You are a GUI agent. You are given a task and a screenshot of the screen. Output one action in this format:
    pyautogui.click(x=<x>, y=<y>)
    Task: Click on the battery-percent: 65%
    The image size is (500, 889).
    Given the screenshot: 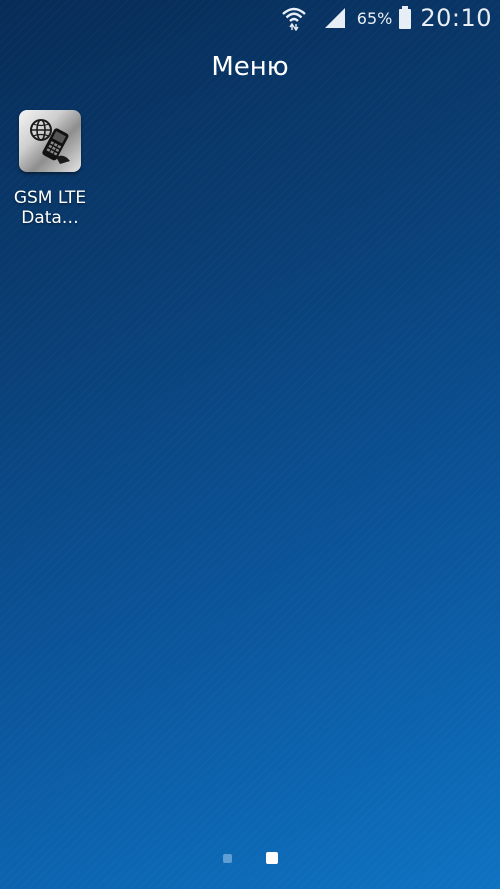 What is the action you would take?
    pyautogui.click(x=374, y=18)
    